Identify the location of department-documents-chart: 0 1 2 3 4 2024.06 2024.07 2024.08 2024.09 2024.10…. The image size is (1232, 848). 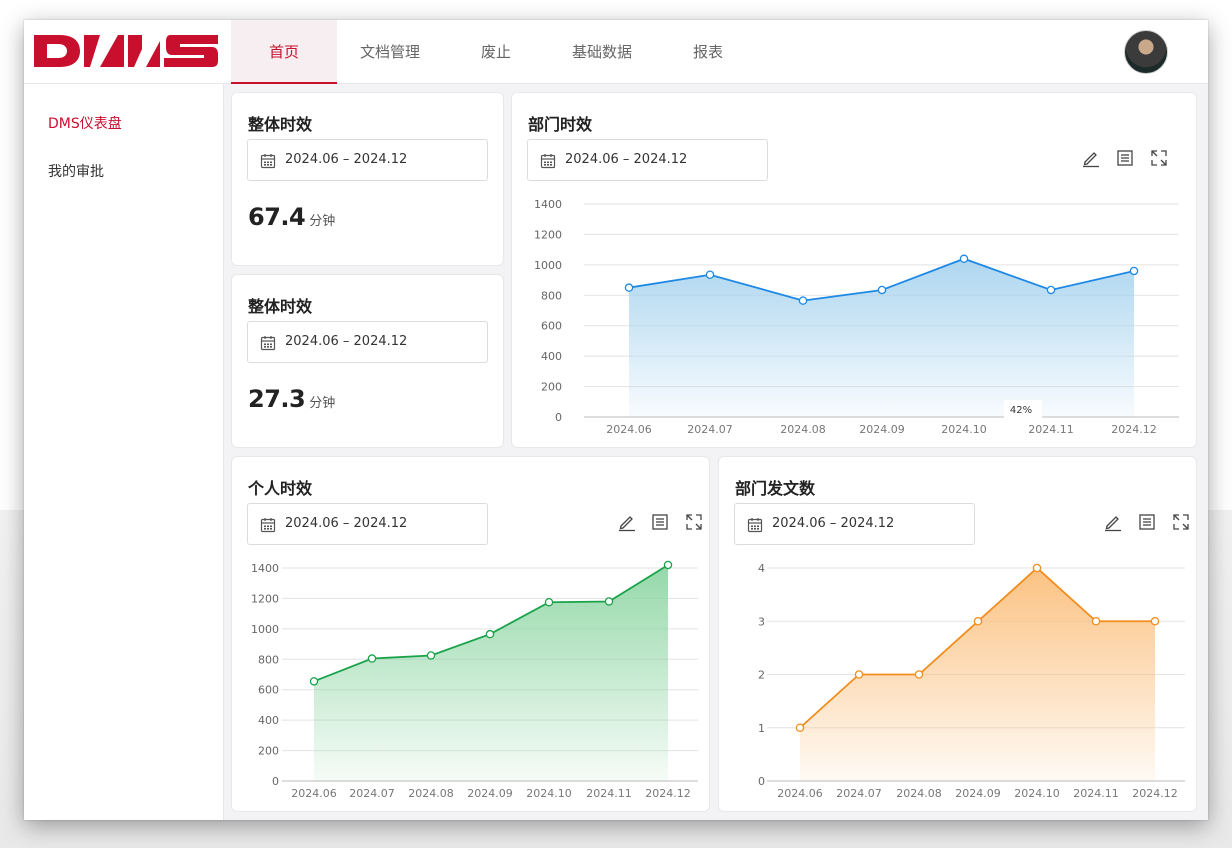
(971, 681).